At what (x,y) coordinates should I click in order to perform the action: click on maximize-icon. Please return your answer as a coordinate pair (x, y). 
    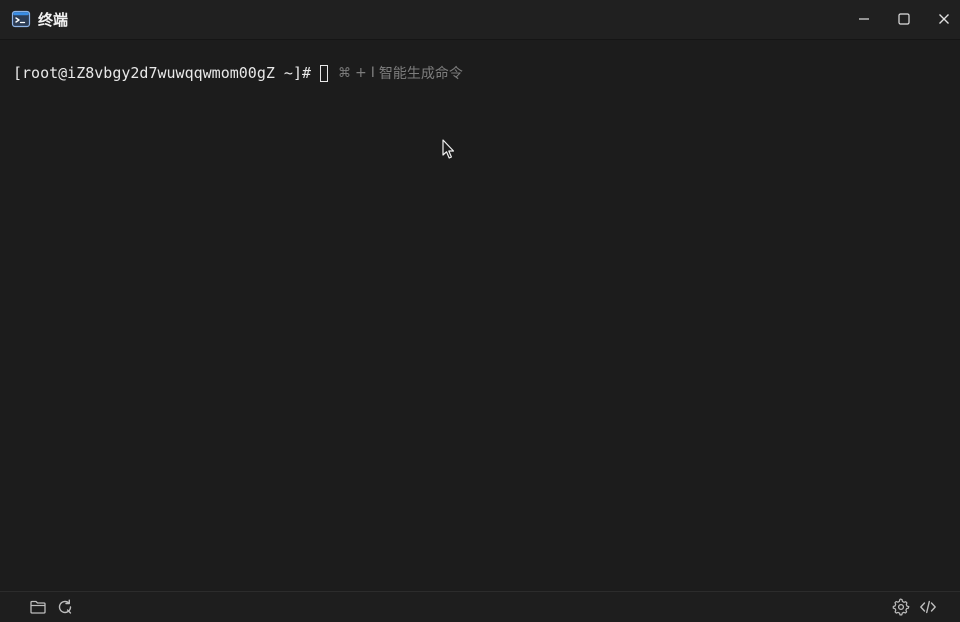
    Looking at the image, I should click on (904, 19).